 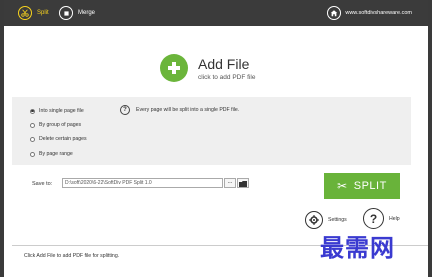 I want to click on question-icon: ?, so click(x=125, y=110).